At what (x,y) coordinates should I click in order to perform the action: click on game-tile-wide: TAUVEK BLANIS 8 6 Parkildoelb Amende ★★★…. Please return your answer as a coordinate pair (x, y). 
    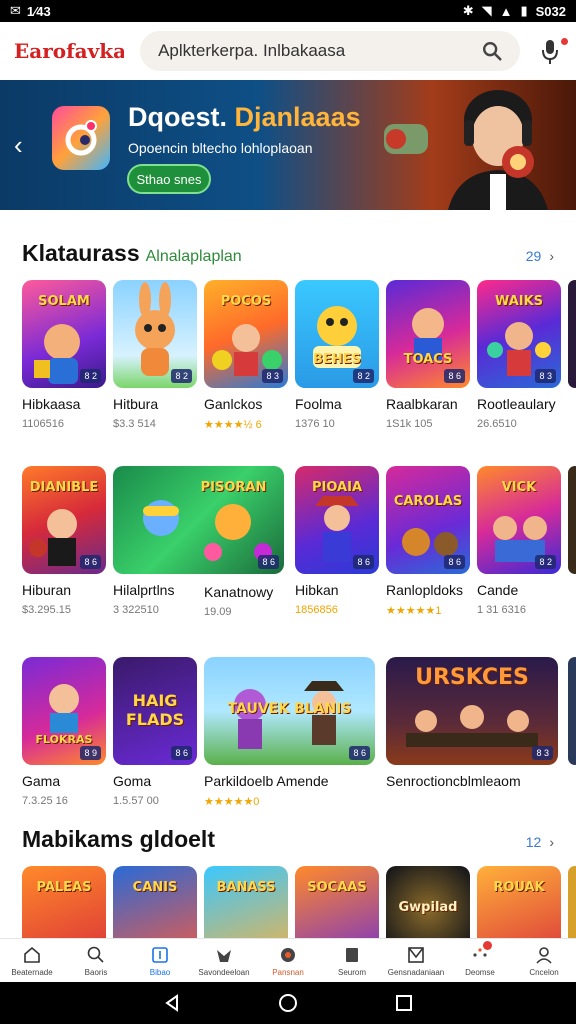
    Looking at the image, I should click on (289, 732).